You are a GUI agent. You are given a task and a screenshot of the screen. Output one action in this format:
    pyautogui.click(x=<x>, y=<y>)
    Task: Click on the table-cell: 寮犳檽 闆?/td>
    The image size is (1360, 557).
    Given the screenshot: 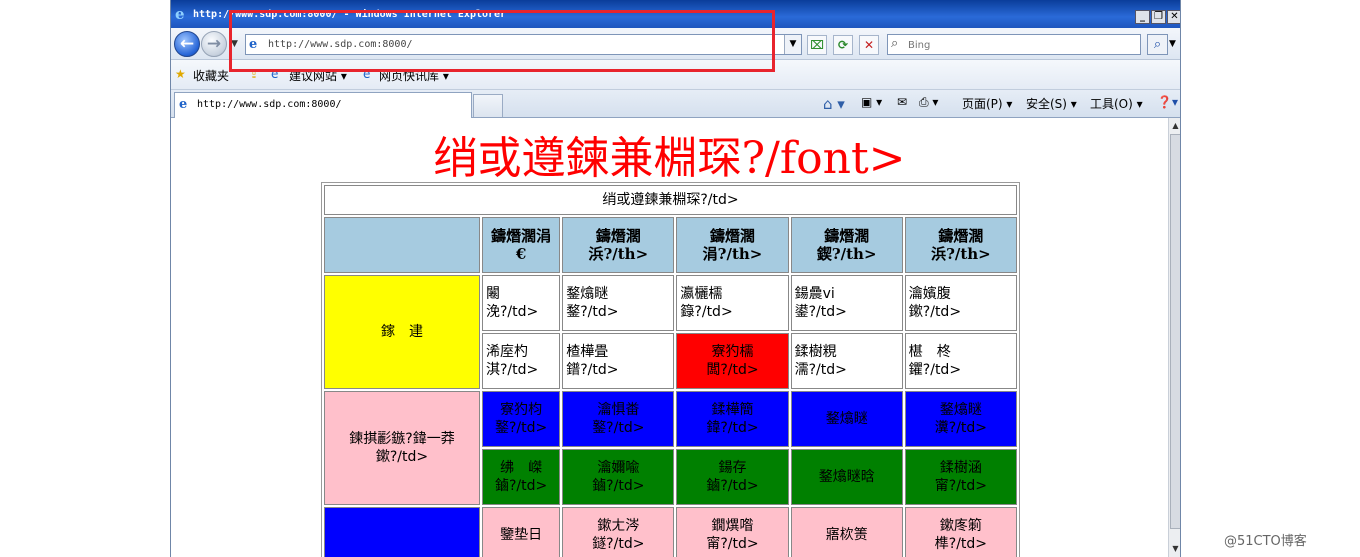 What is the action you would take?
    pyautogui.click(x=732, y=361)
    